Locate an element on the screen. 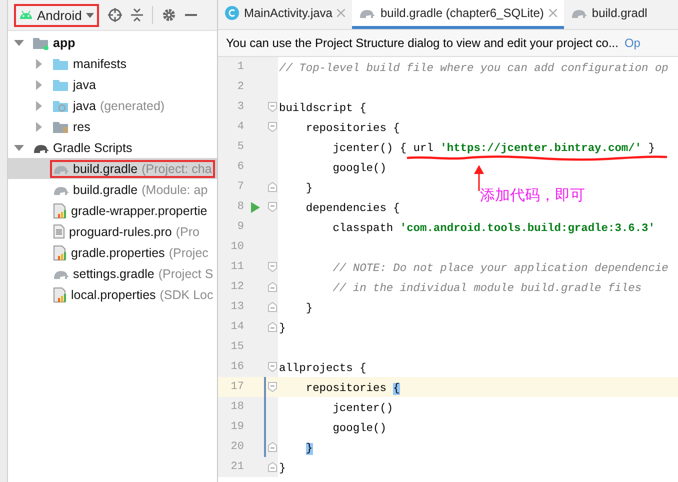 This screenshot has height=482, width=678. line-number: 19 is located at coordinates (237, 427).